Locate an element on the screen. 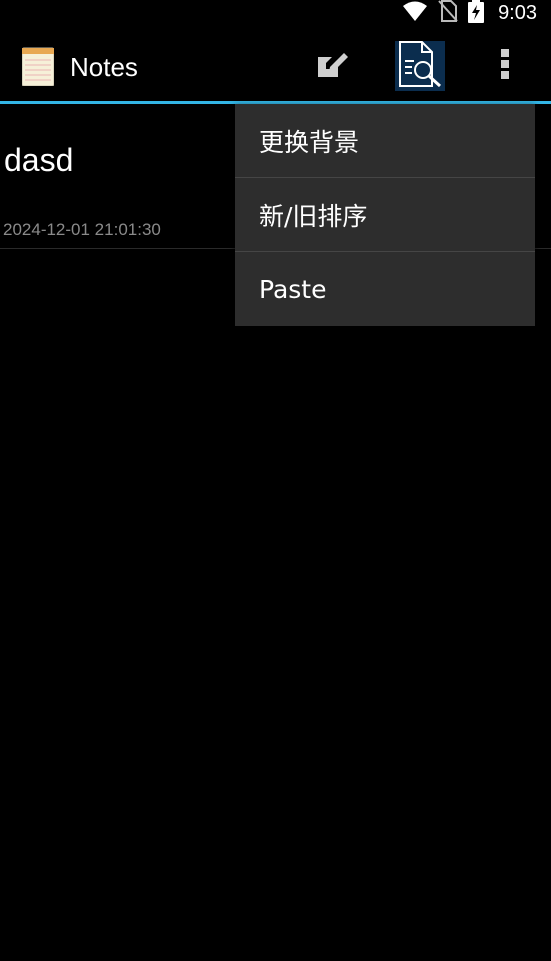  status-icons: 9:03 is located at coordinates (469, 13).